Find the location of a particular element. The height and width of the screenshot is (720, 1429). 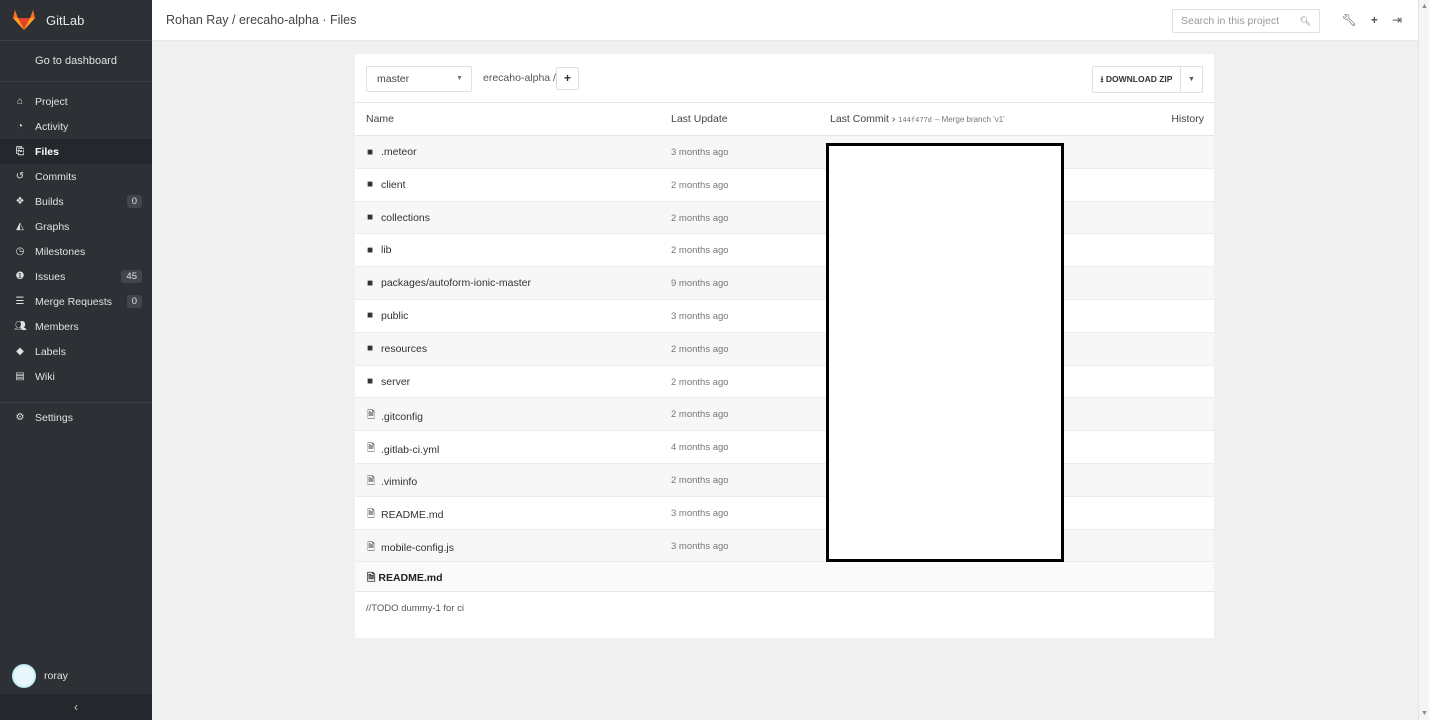

book-icon: ▤ is located at coordinates (20, 376).